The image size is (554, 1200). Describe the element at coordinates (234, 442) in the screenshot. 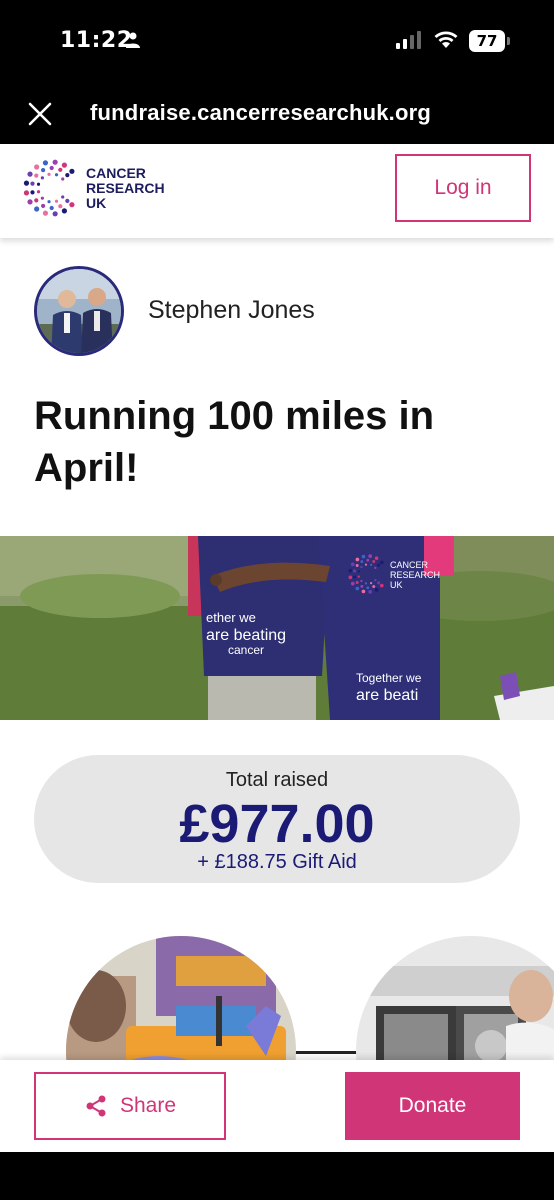

I see `page-title: Running 100 miles in April!` at that location.